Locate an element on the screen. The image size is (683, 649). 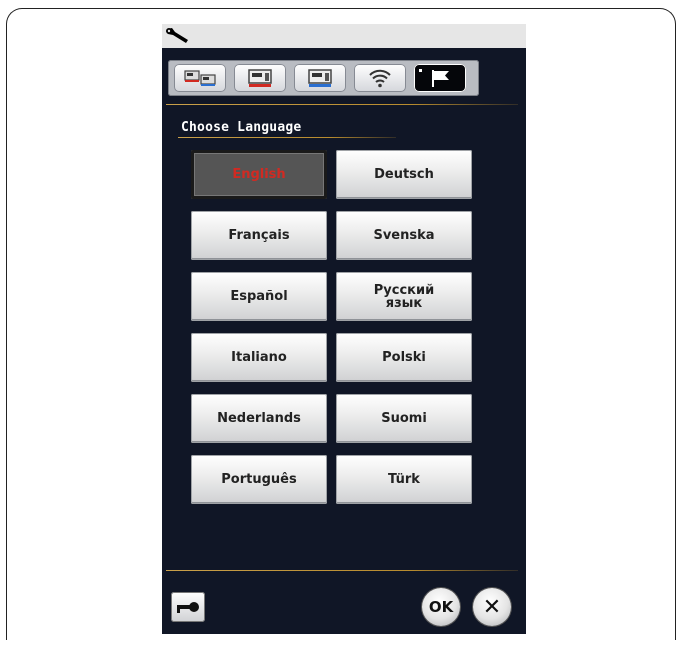
page-title: Choose Language is located at coordinates (241, 127).